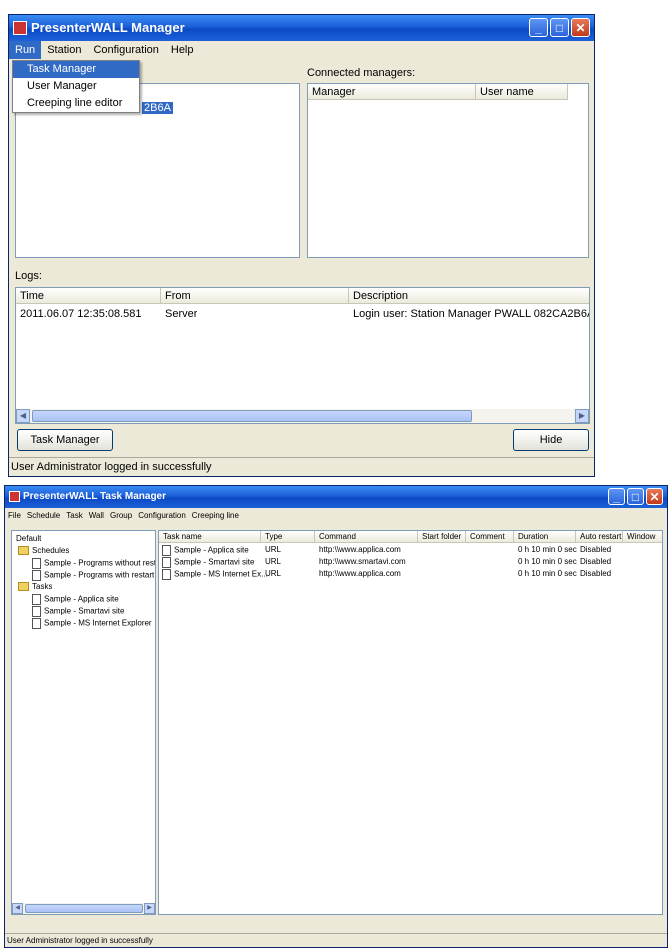 The width and height of the screenshot is (670, 950). I want to click on col-duration: Duration, so click(545, 537).